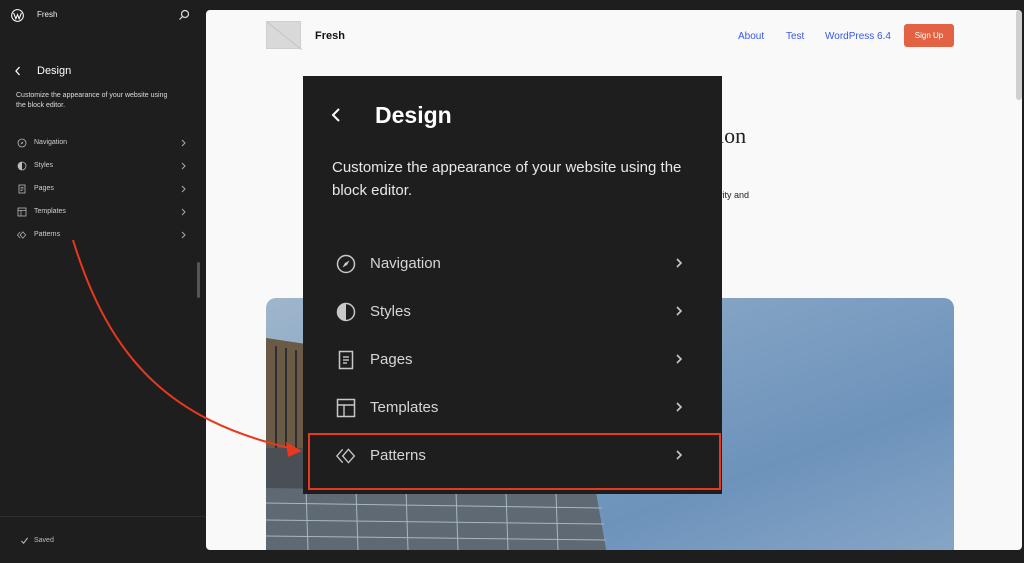 This screenshot has width=1024, height=563. What do you see at coordinates (751, 36) in the screenshot?
I see `nav-link-about: About` at bounding box center [751, 36].